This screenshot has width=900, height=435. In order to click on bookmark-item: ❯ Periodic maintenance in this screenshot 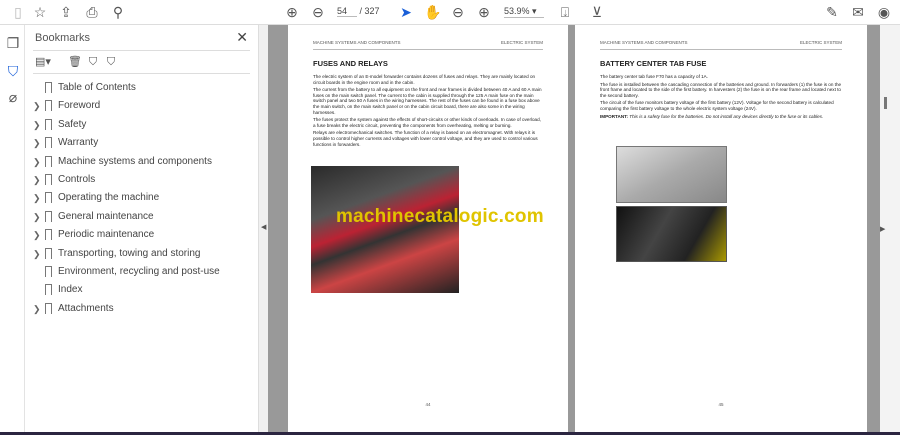, I will do `click(141, 235)`.